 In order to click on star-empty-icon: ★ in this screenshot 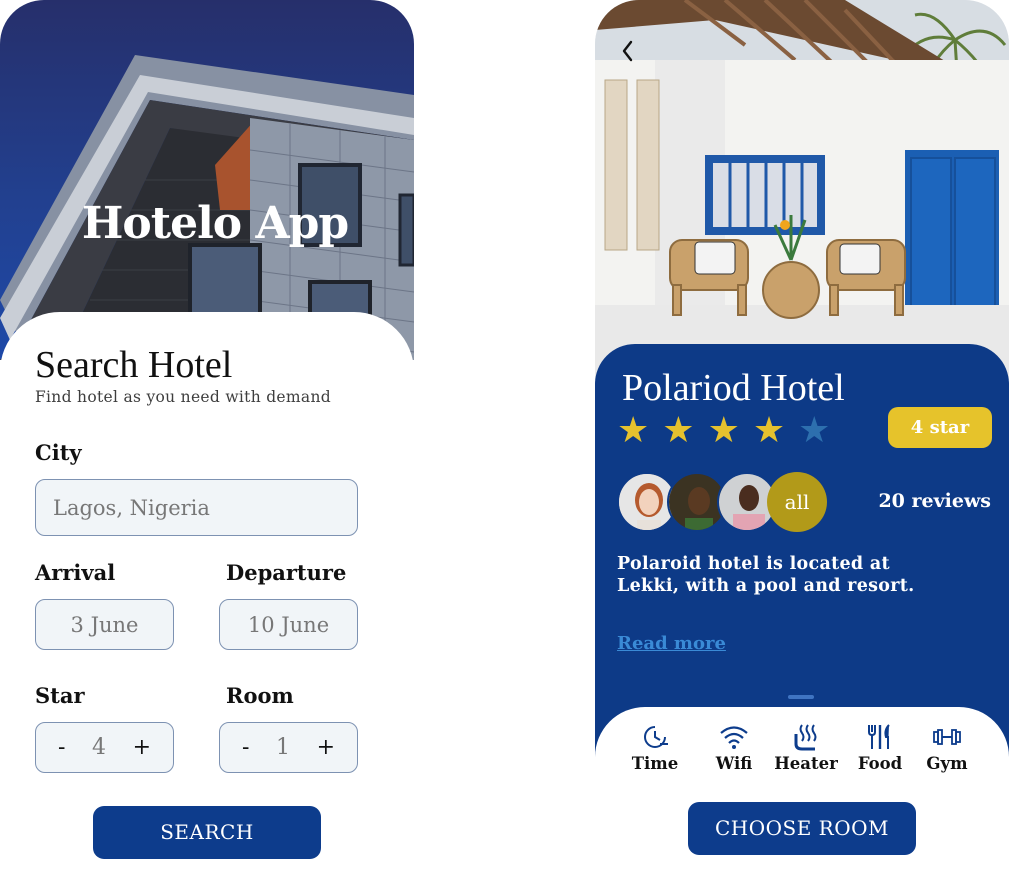, I will do `click(814, 430)`.